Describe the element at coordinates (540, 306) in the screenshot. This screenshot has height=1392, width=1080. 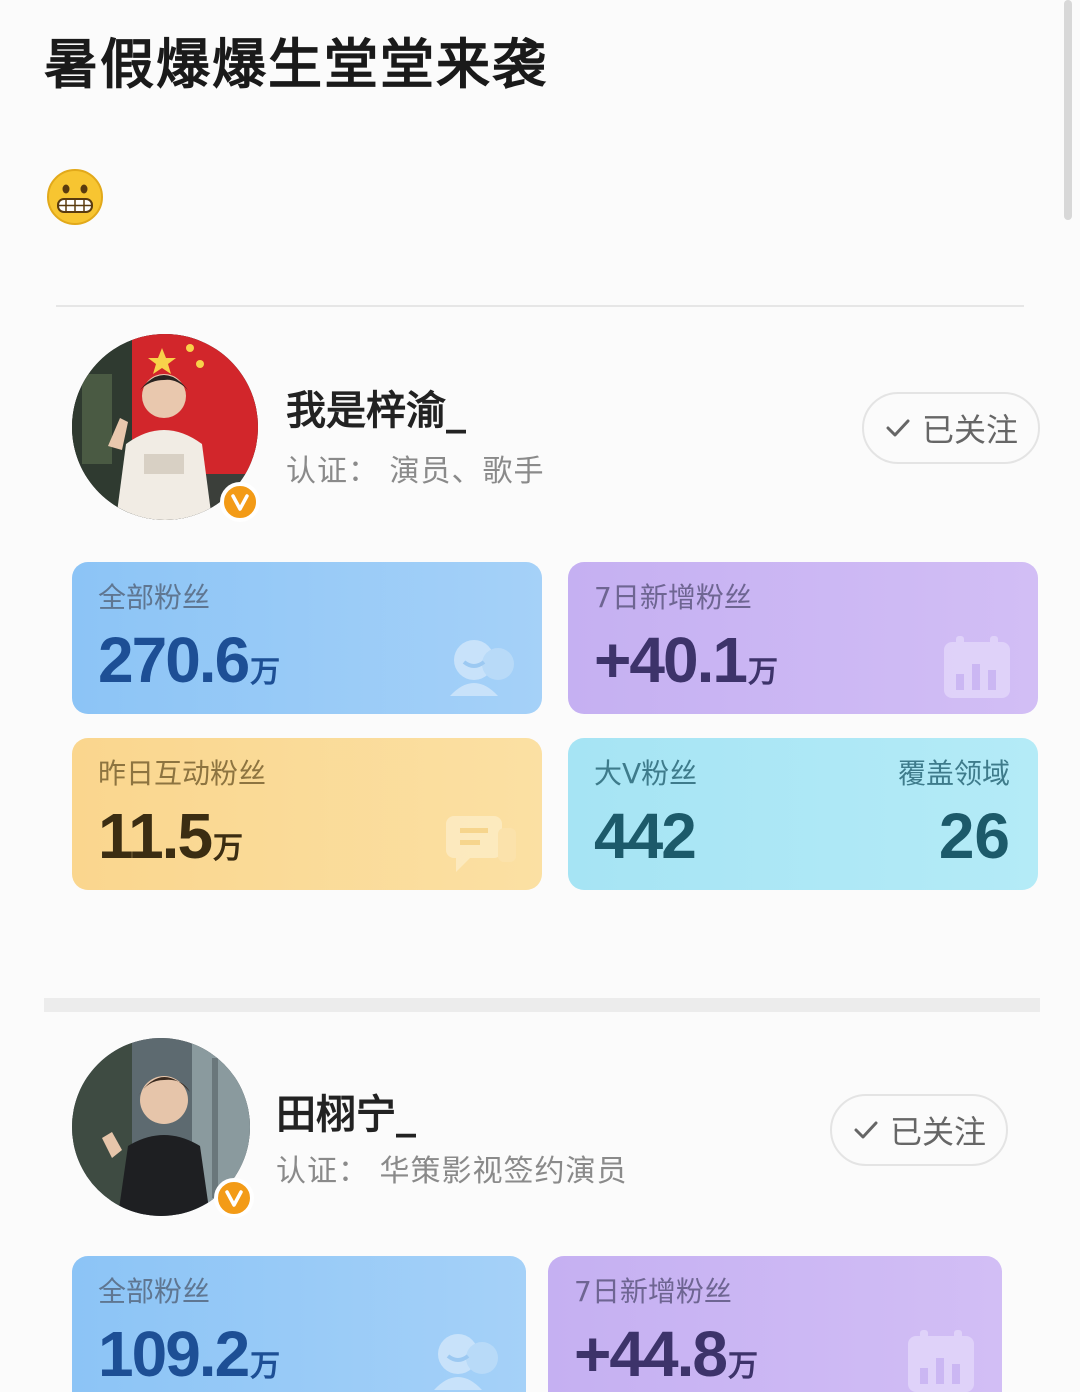
I see `divider` at that location.